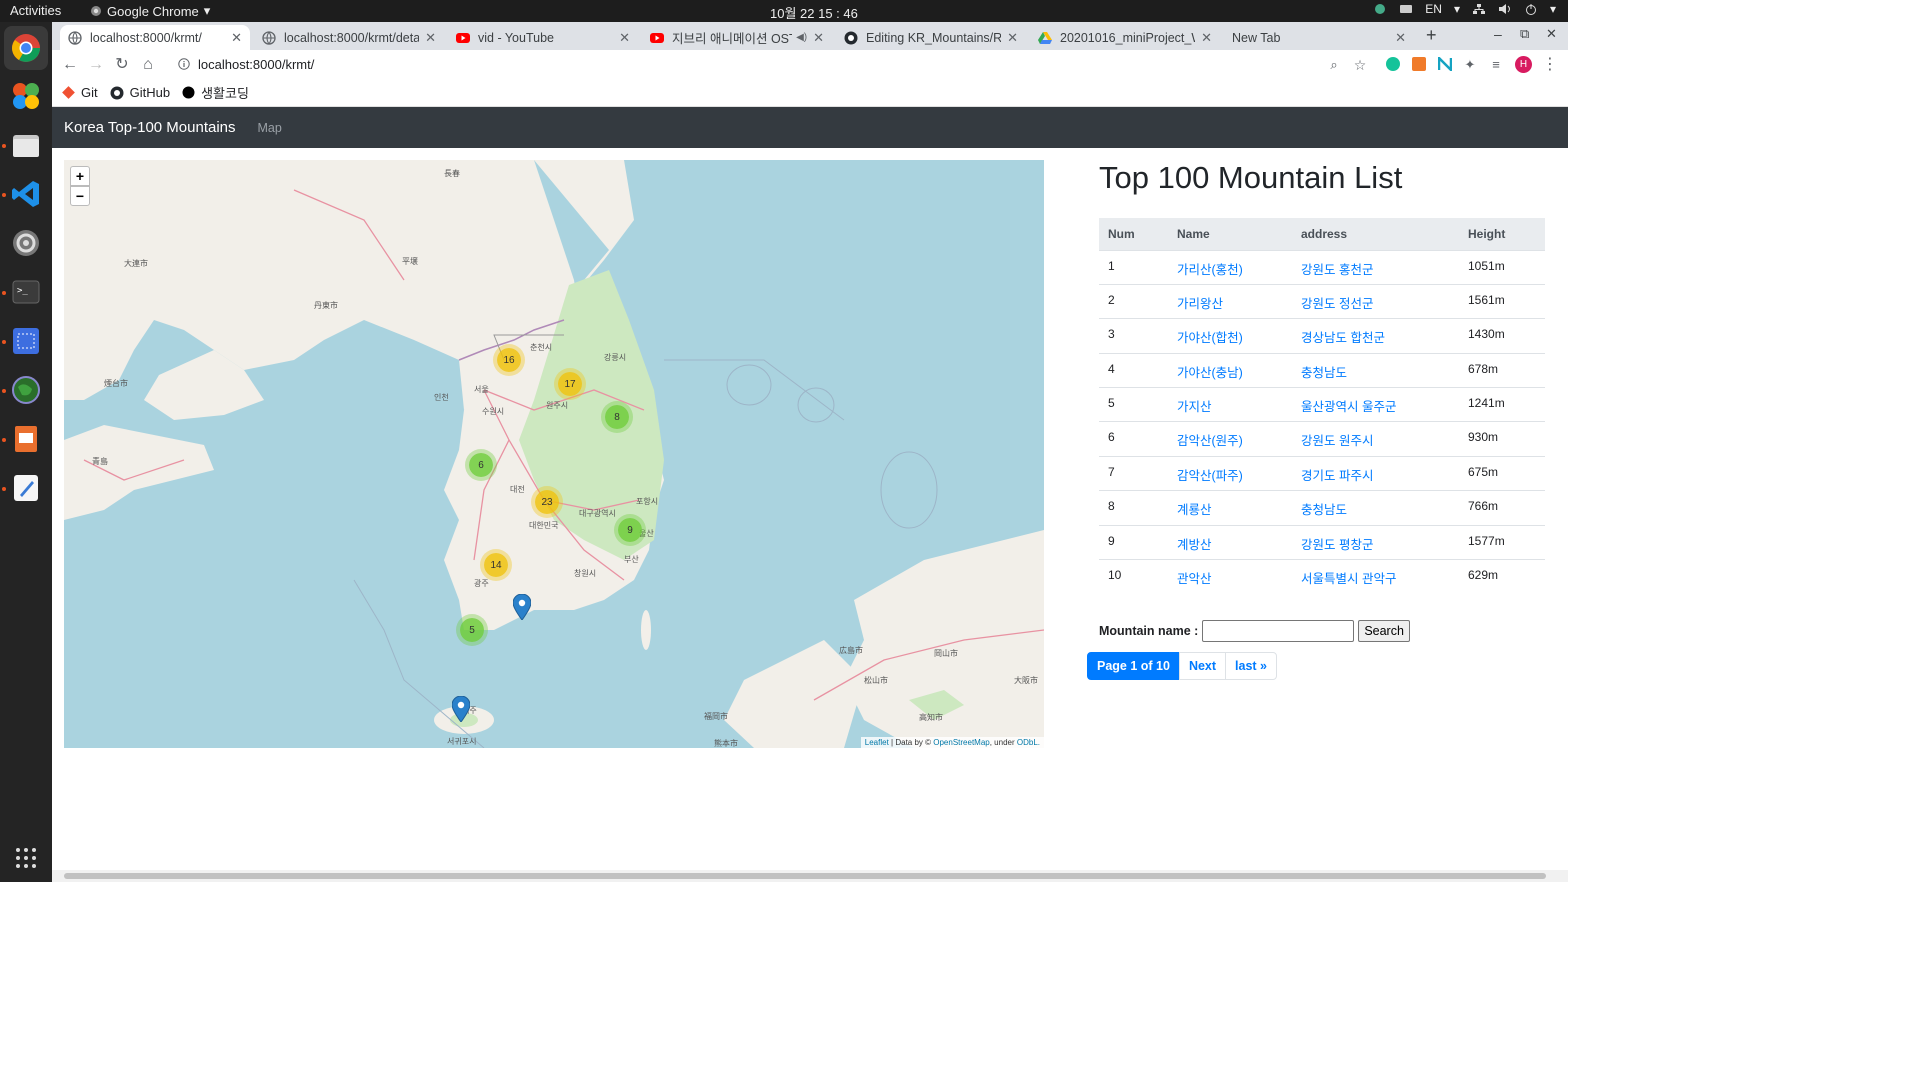  I want to click on page-last-link: last », so click(1251, 665).